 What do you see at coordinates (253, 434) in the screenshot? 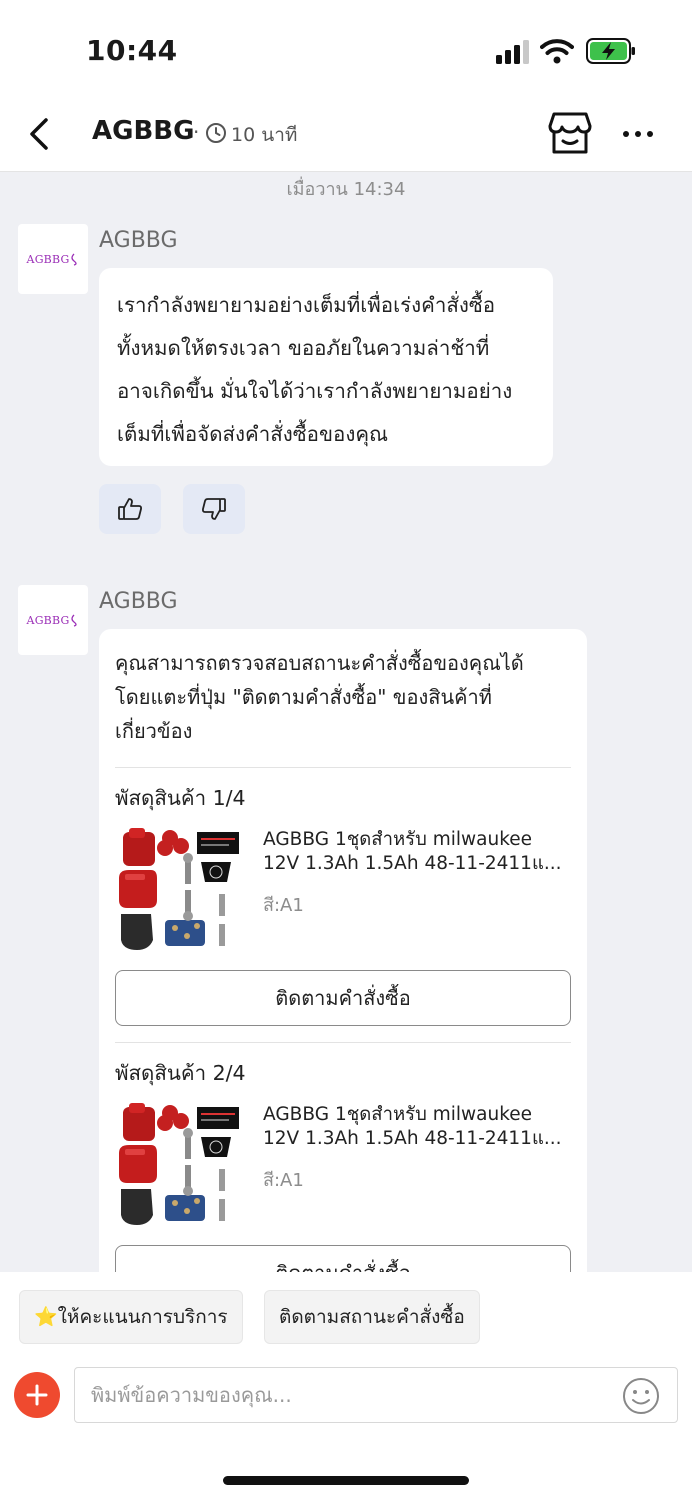
I see `message-line: เต็มที่เพื่อจัดส่งคำสั่งซื้อของคุณ` at bounding box center [253, 434].